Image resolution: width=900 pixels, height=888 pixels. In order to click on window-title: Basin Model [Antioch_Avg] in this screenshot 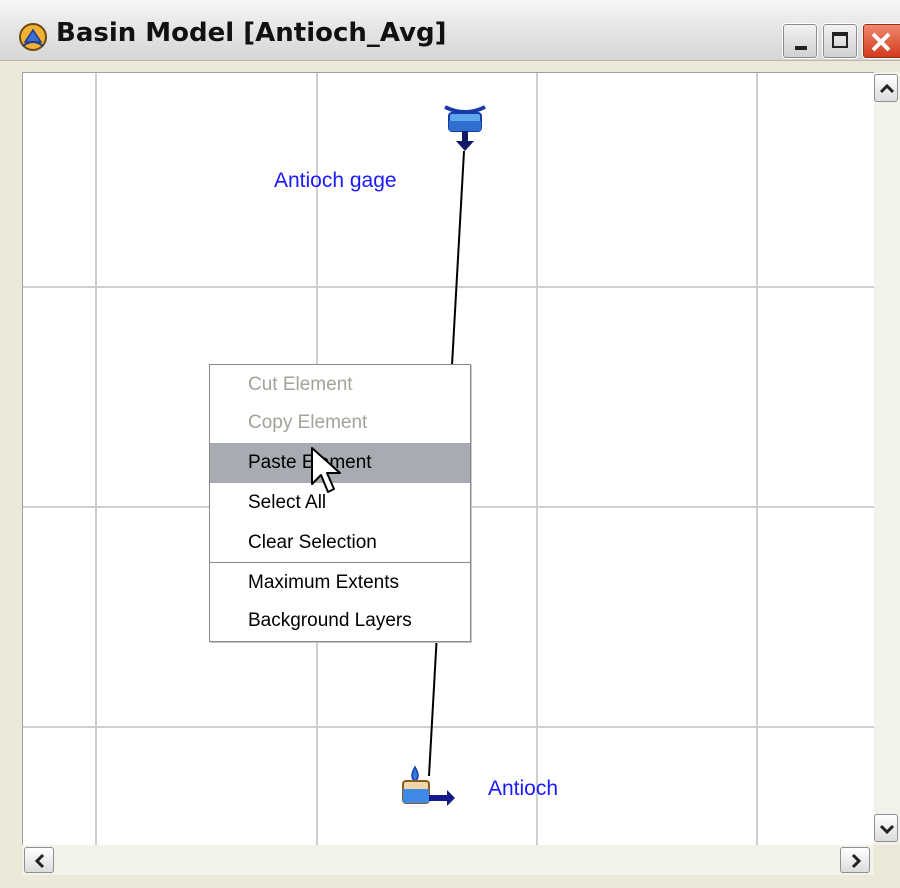, I will do `click(251, 33)`.